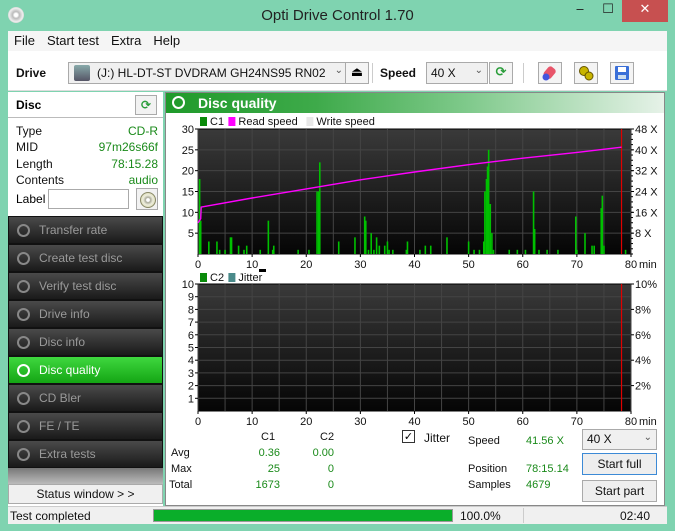 Image resolution: width=675 pixels, height=531 pixels. Describe the element at coordinates (631, 422) in the screenshot. I see `x-tick-label: 80` at that location.